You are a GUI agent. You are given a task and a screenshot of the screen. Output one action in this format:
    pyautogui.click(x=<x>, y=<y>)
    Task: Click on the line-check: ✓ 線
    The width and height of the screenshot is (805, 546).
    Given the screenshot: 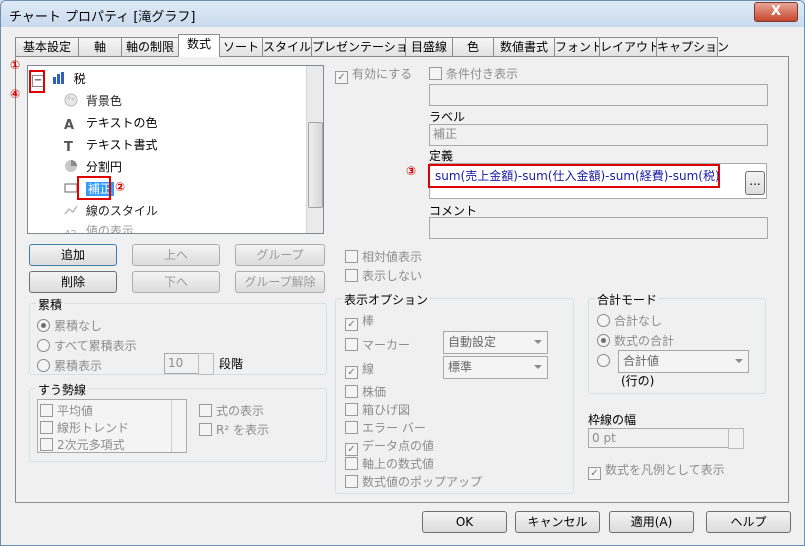 What is the action you would take?
    pyautogui.click(x=359, y=369)
    